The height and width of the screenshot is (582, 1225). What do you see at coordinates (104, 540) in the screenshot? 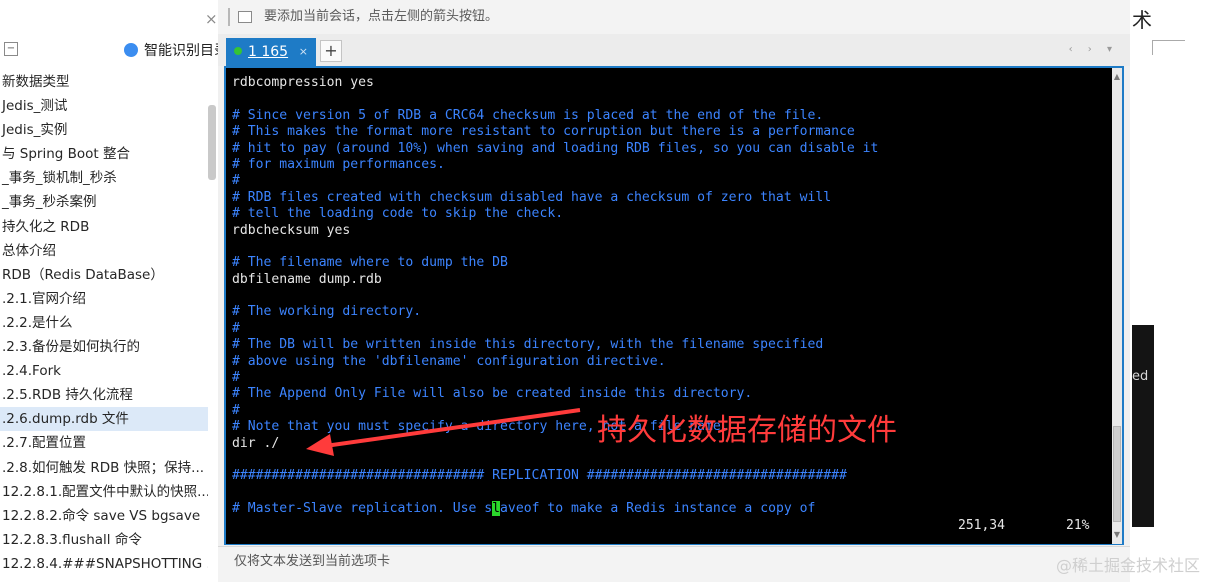
I see `outline-item: 12.2.8.3.flushall 命令` at bounding box center [104, 540].